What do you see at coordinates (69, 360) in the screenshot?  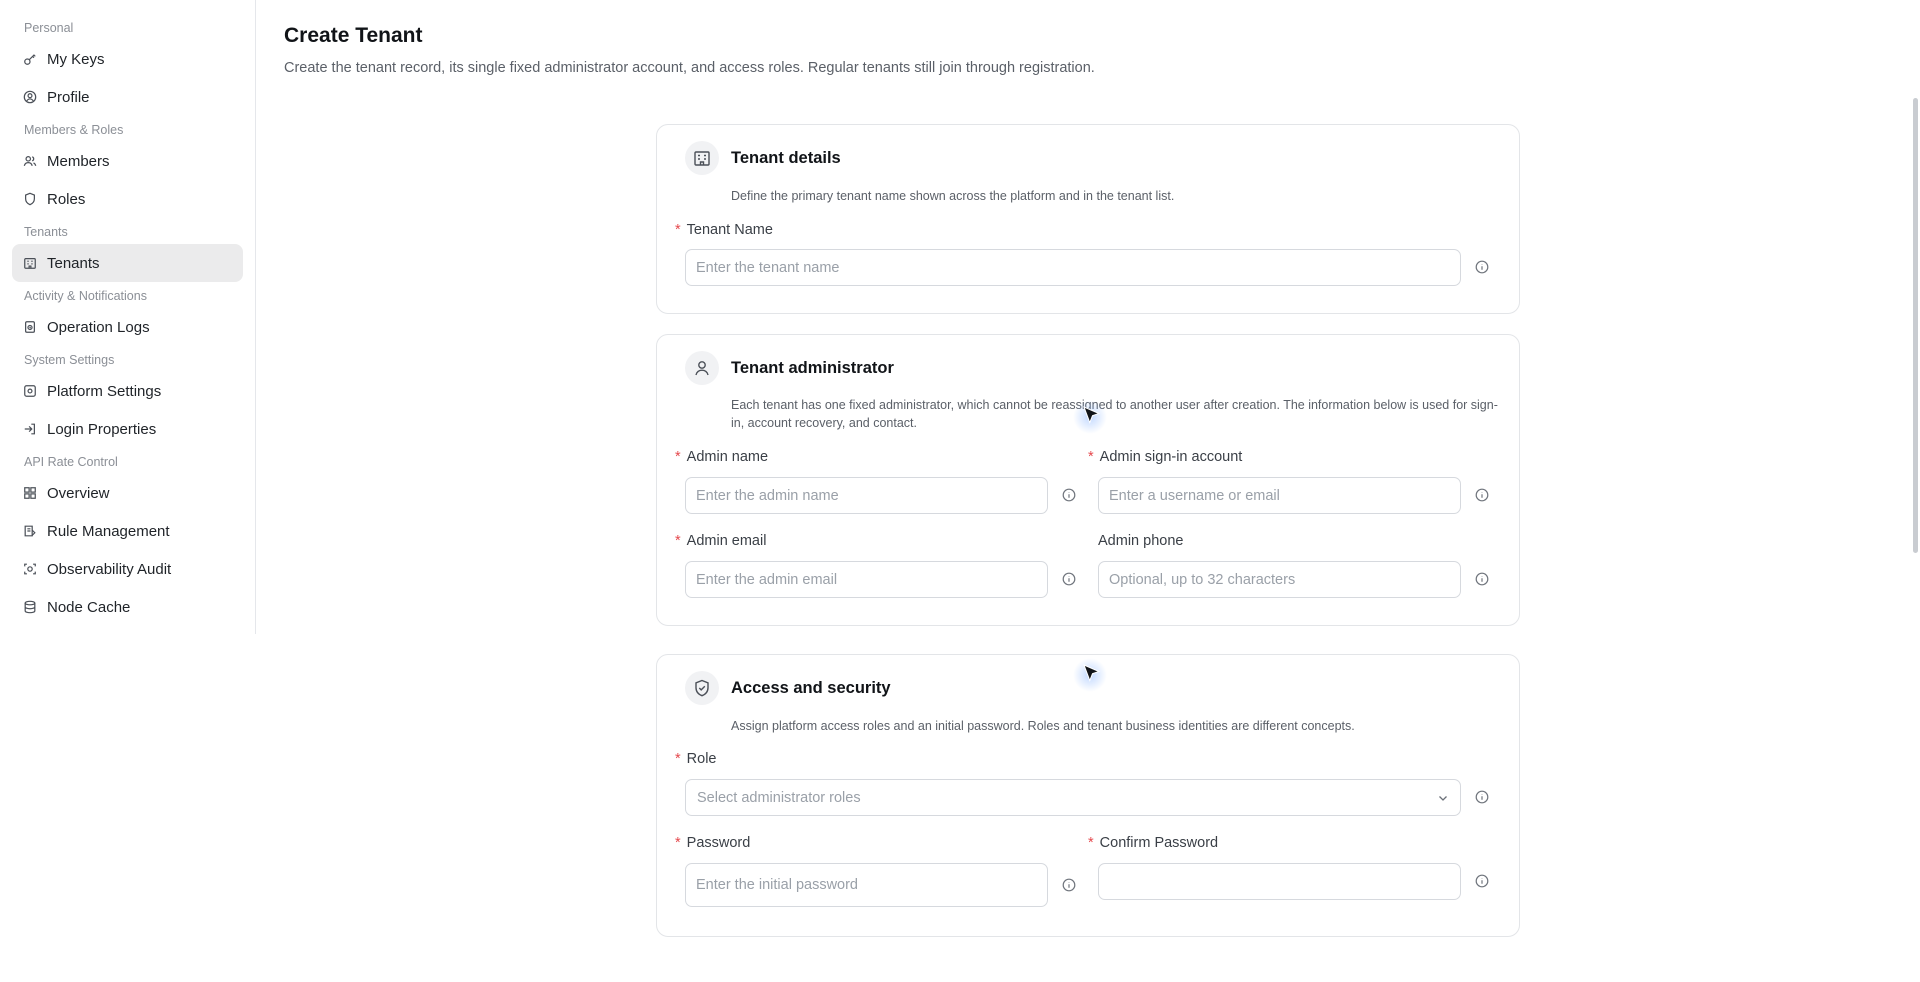 I see `sidebar-group-system-settings: System Settings` at bounding box center [69, 360].